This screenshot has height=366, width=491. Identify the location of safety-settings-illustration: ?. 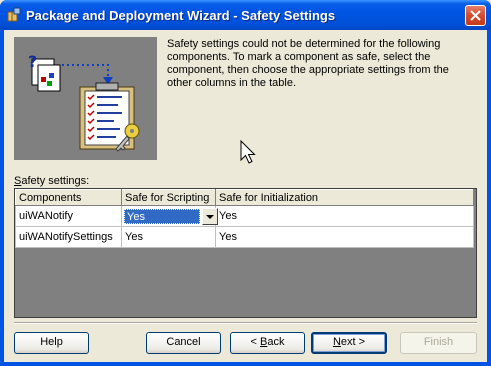
(85, 98).